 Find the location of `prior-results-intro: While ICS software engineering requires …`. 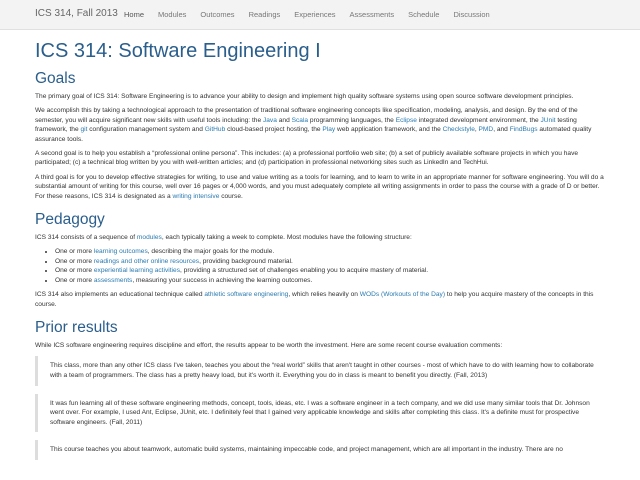

prior-results-intro: While ICS software engineering requires … is located at coordinates (269, 345).